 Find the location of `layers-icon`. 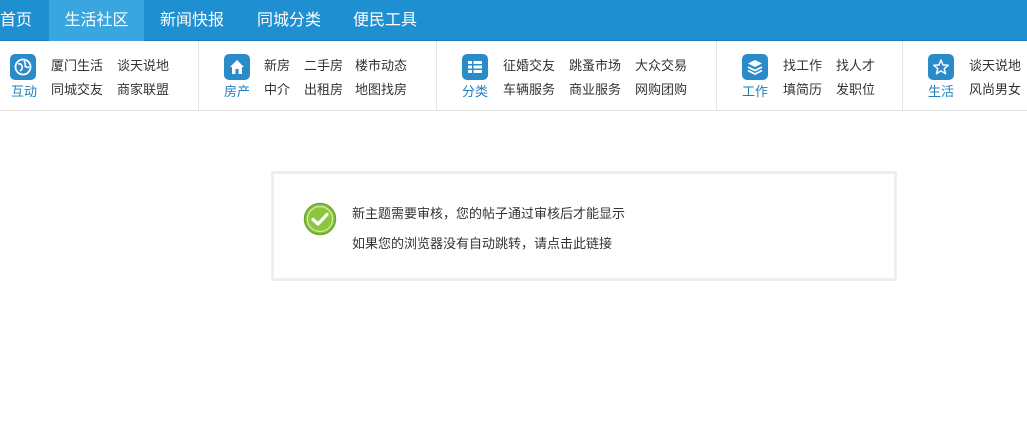

layers-icon is located at coordinates (755, 67).